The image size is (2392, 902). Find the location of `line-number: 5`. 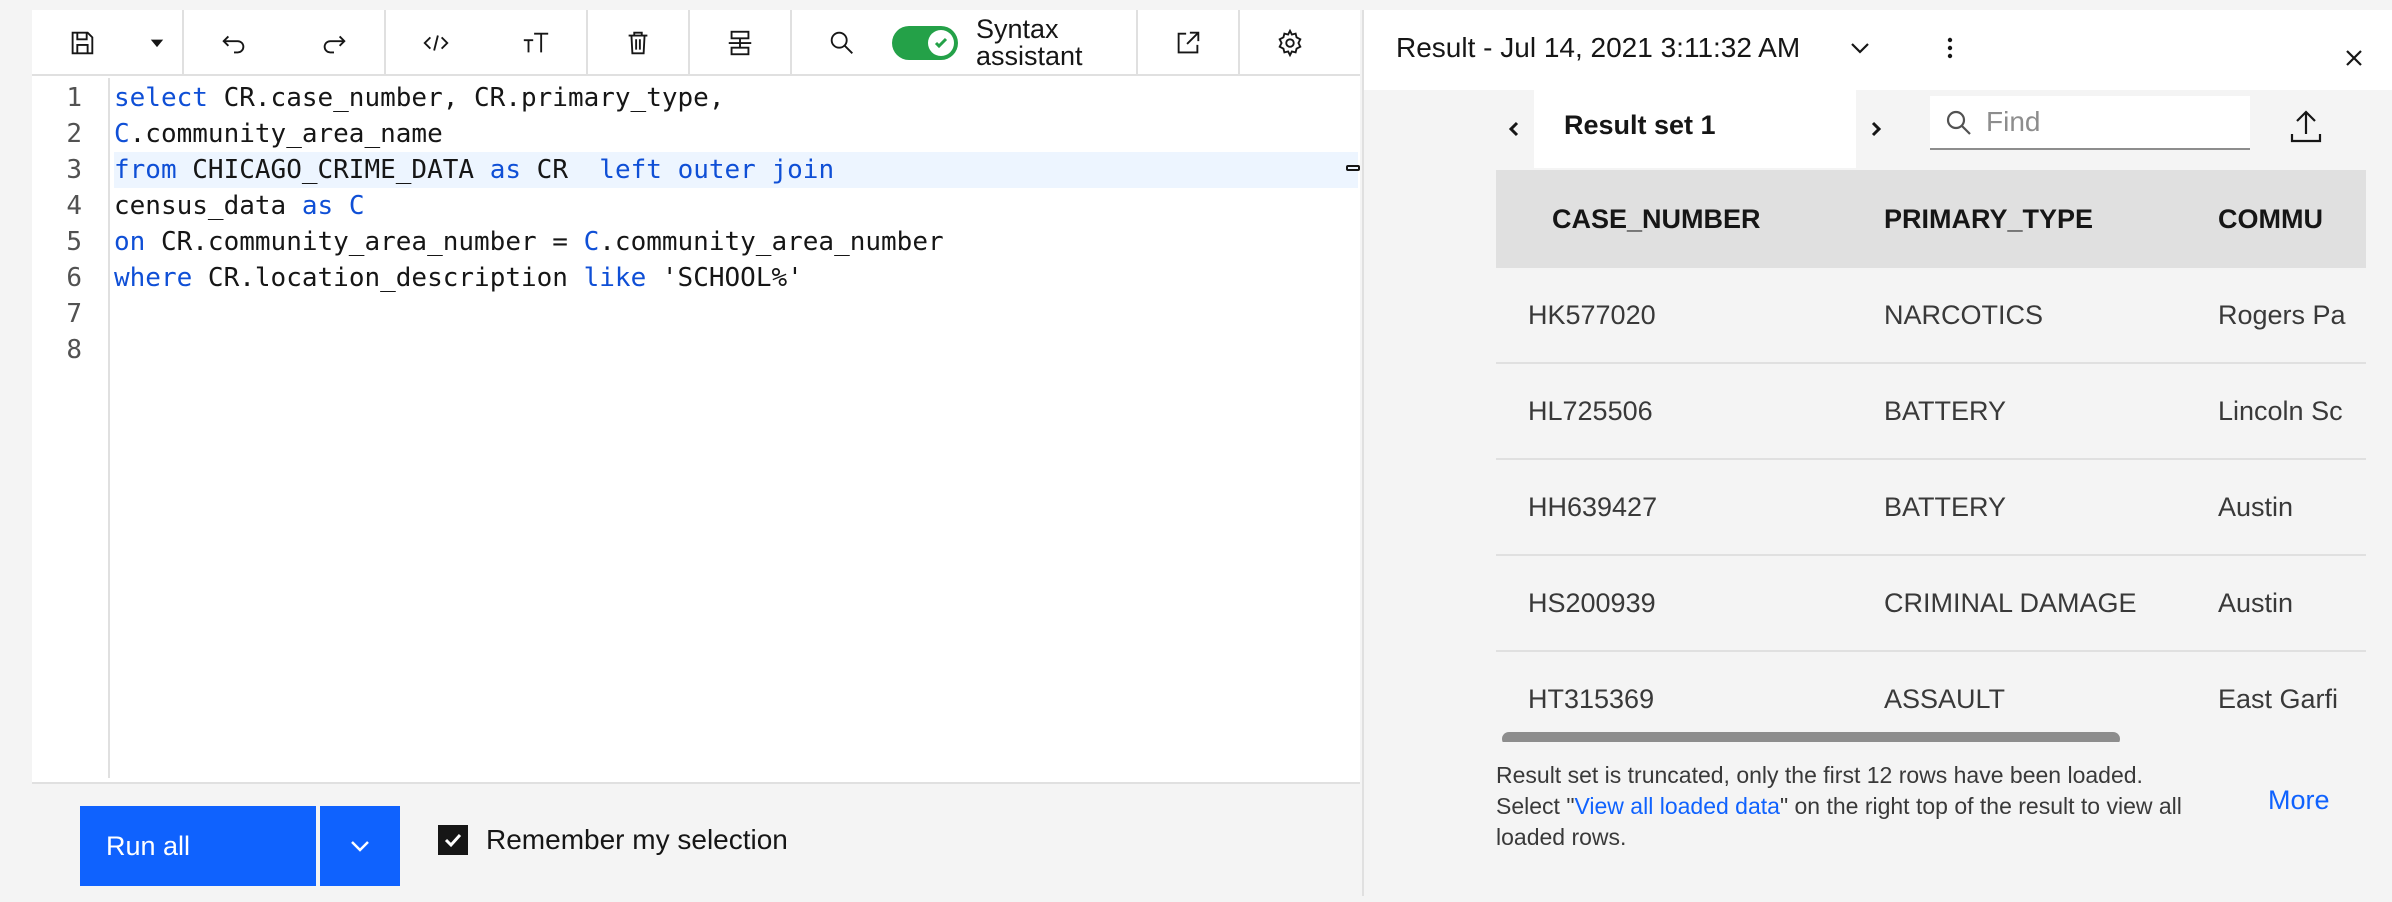

line-number: 5 is located at coordinates (74, 242).